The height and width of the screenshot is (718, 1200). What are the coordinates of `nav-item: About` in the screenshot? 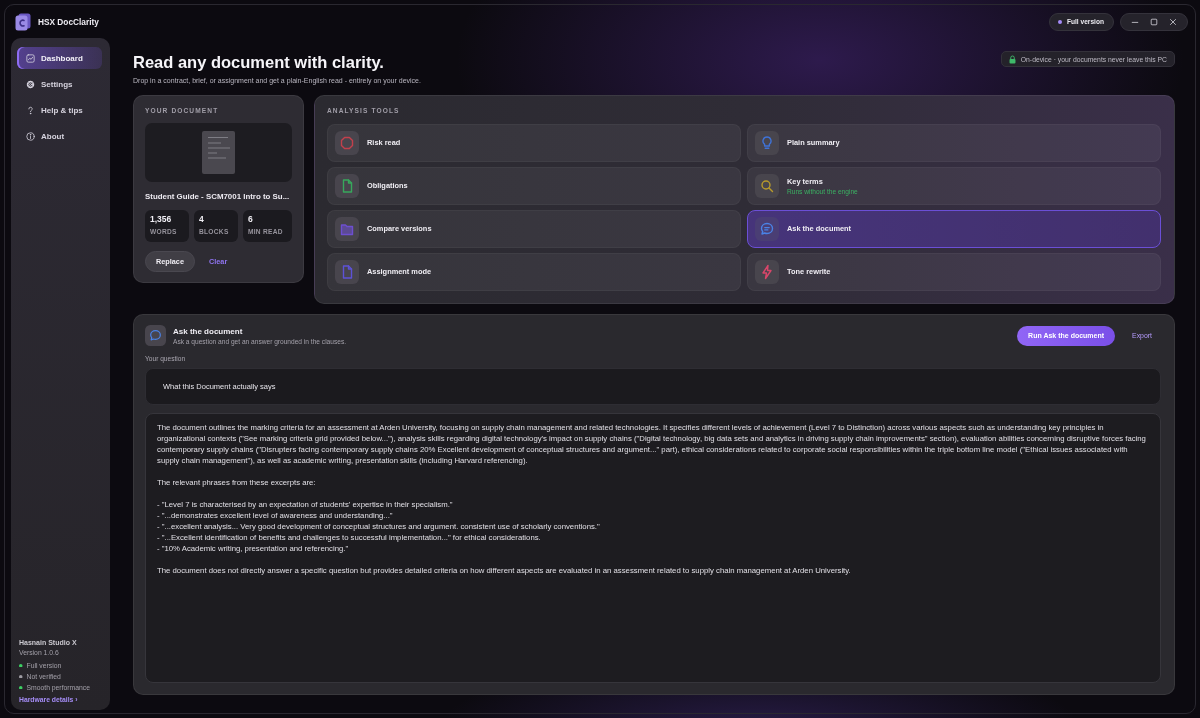 It's located at (59, 136).